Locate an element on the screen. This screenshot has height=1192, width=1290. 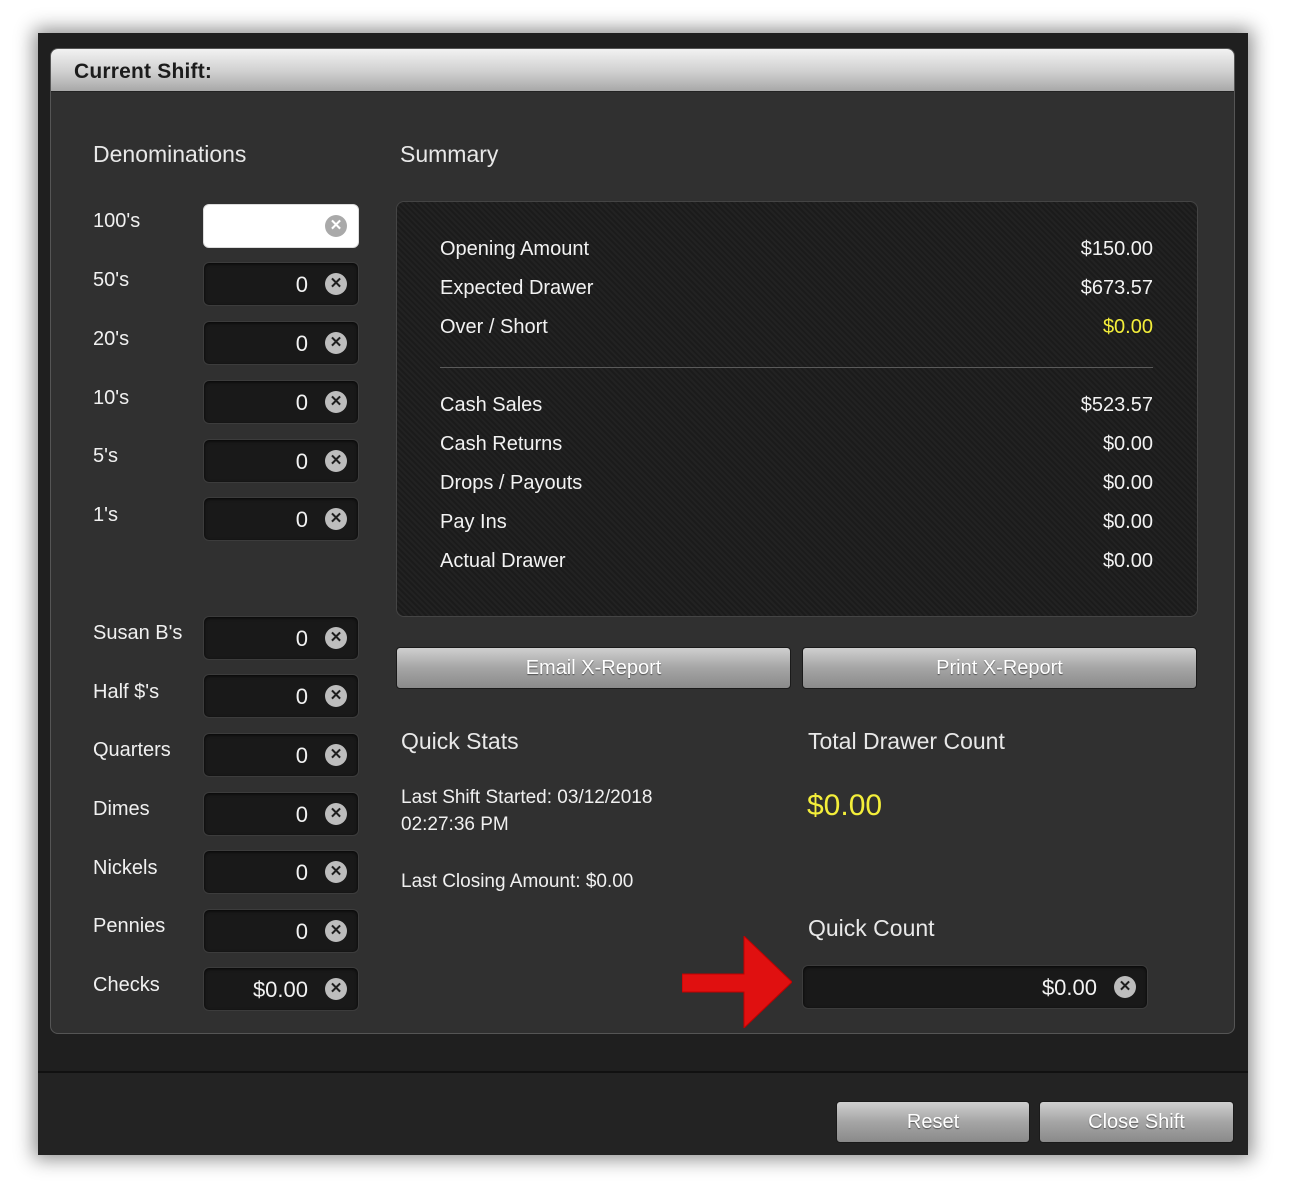
denom-input-quarters: 0 ✕ is located at coordinates (281, 755).